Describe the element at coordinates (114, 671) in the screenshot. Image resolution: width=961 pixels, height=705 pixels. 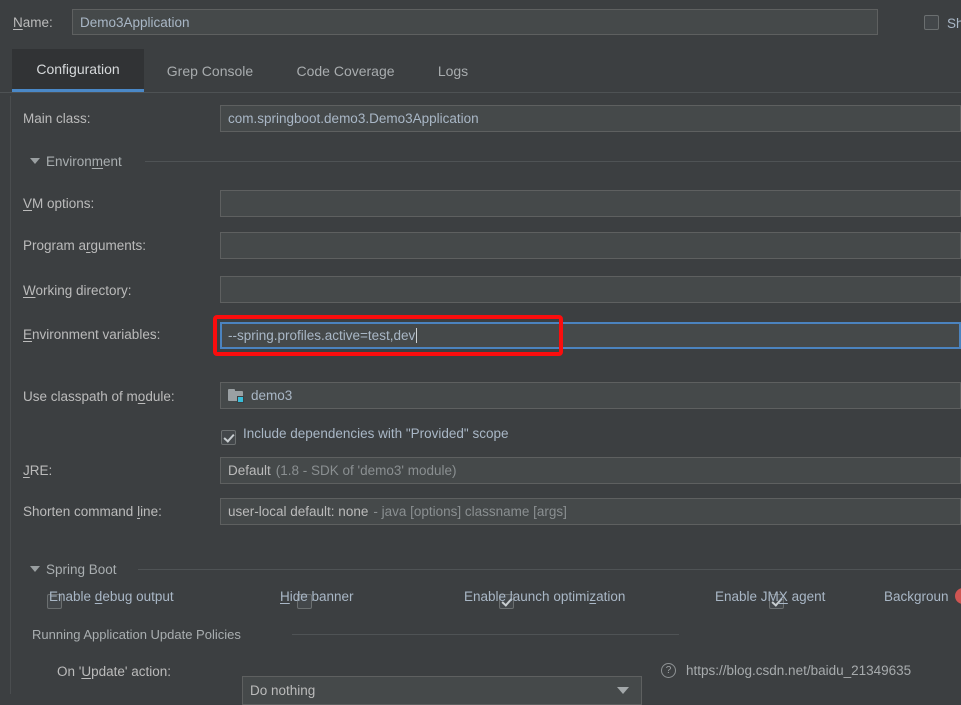
I see `on-update-action-label: On 'Update' action:` at that location.